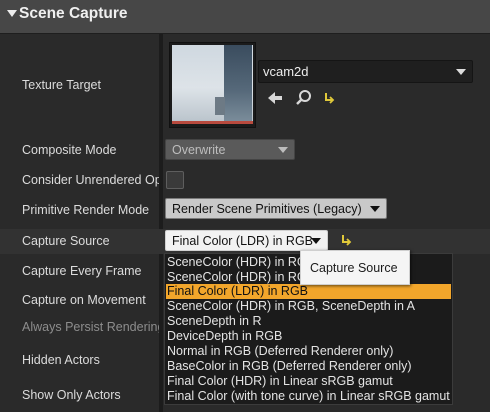 The width and height of the screenshot is (490, 412). I want to click on use-selected-arrow-icon, so click(275, 98).